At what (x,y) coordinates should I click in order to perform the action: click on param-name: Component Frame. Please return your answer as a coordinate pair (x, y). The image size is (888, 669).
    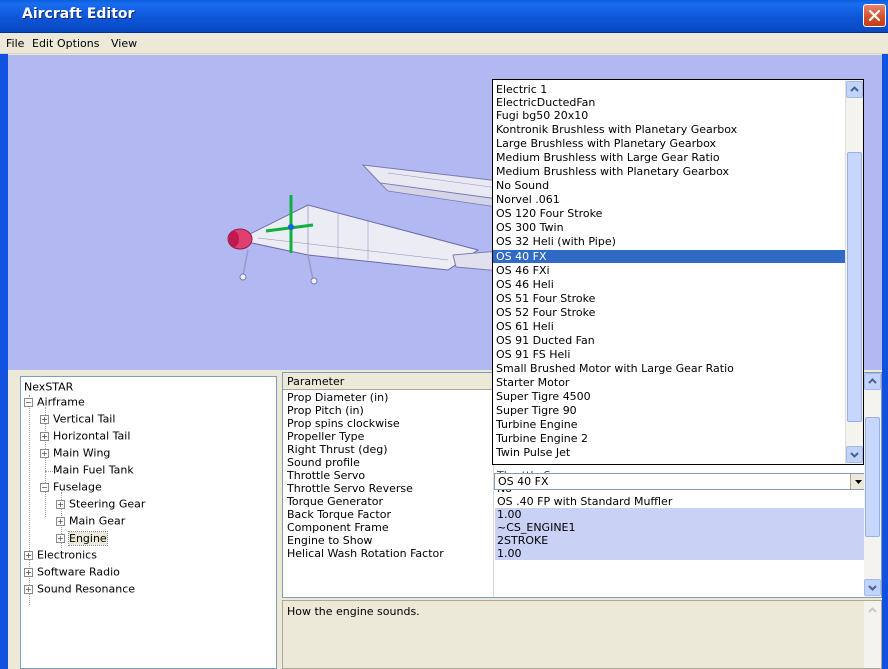
    Looking at the image, I should click on (338, 527).